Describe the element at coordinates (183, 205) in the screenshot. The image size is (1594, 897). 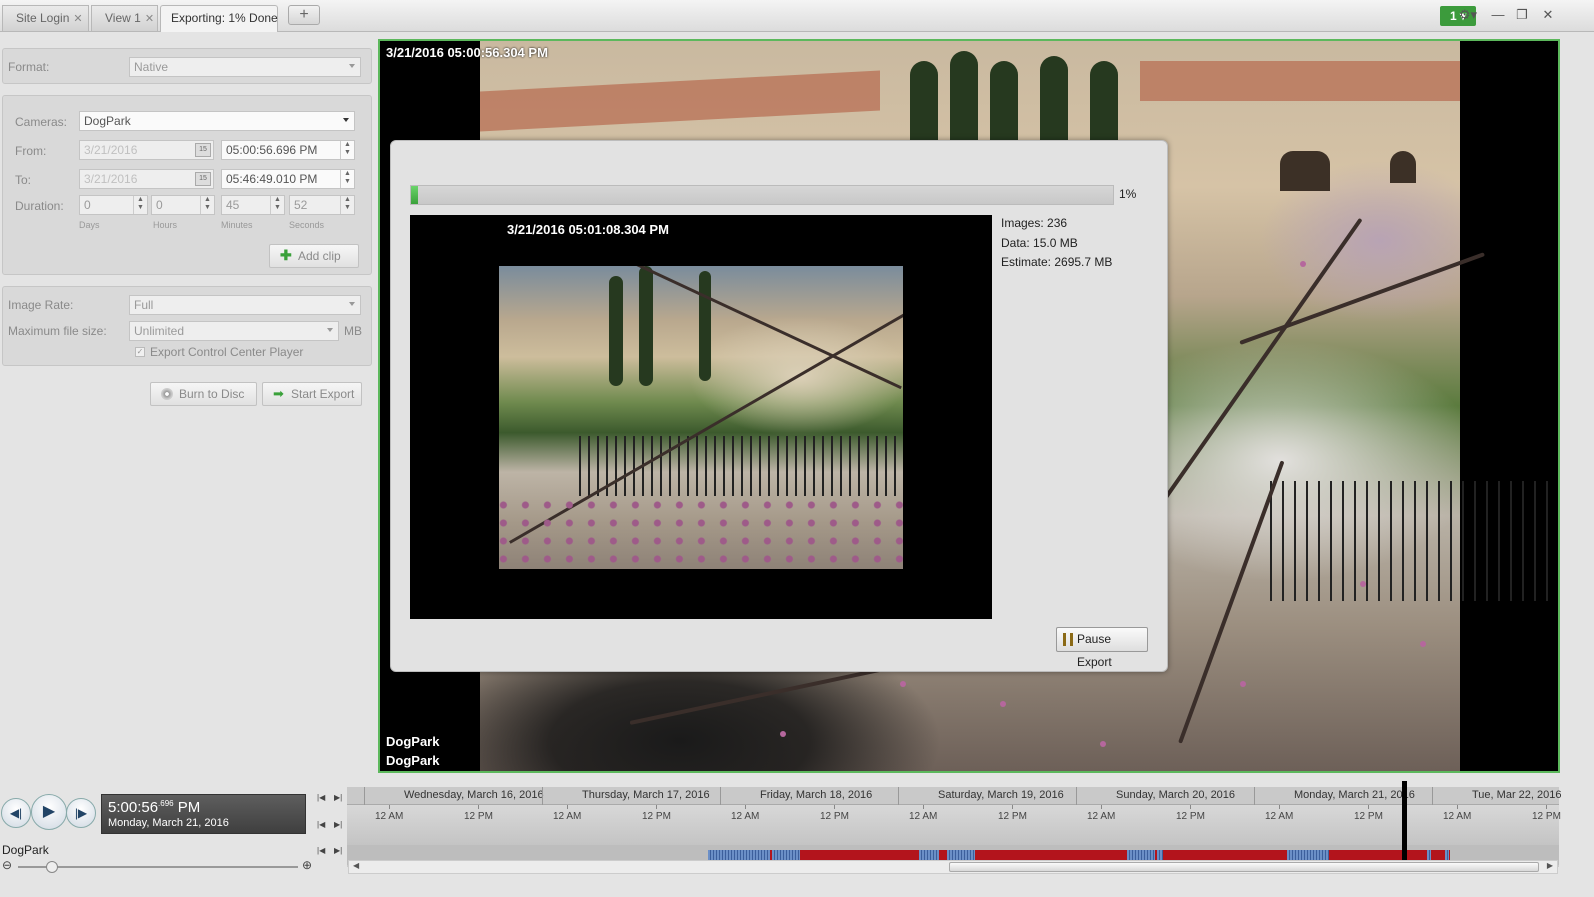
I see `duration-hours-field: 0 ▲ ▼` at that location.